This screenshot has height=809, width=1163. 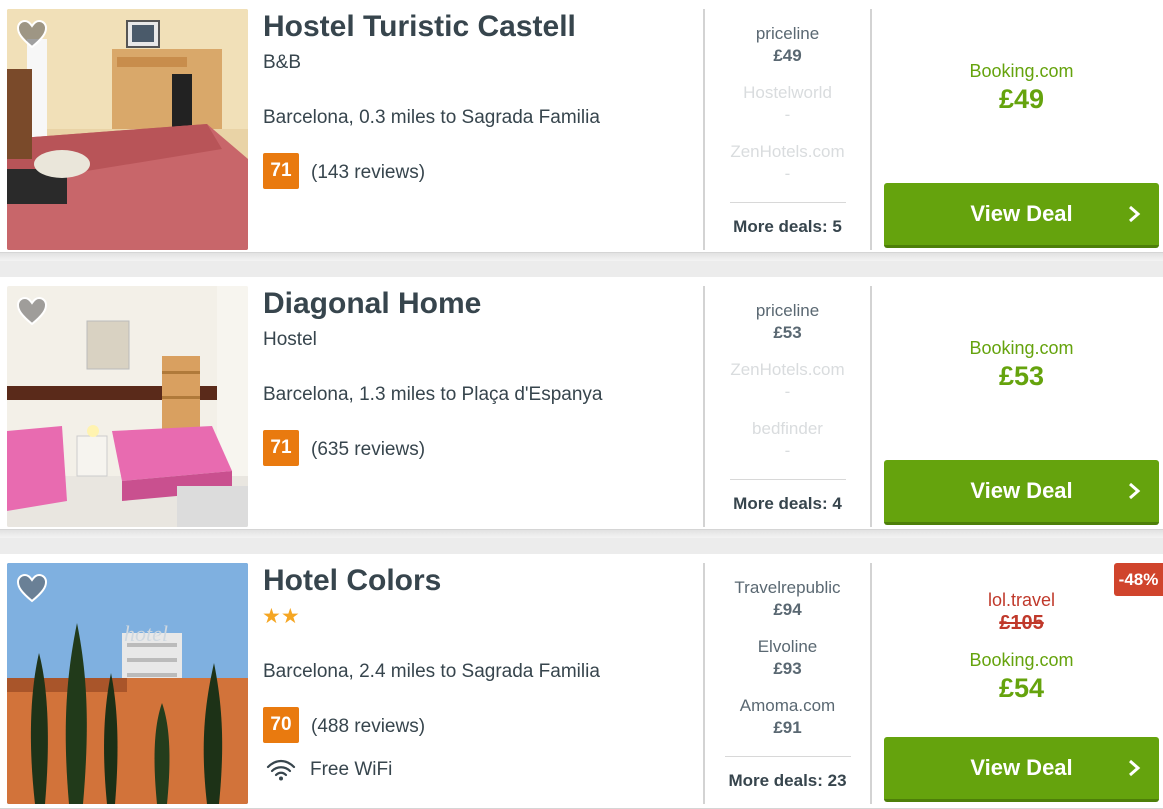 What do you see at coordinates (433, 394) in the screenshot?
I see `hotel-location: Barcelona, 1.3 miles to Plaça d'Espanya` at bounding box center [433, 394].